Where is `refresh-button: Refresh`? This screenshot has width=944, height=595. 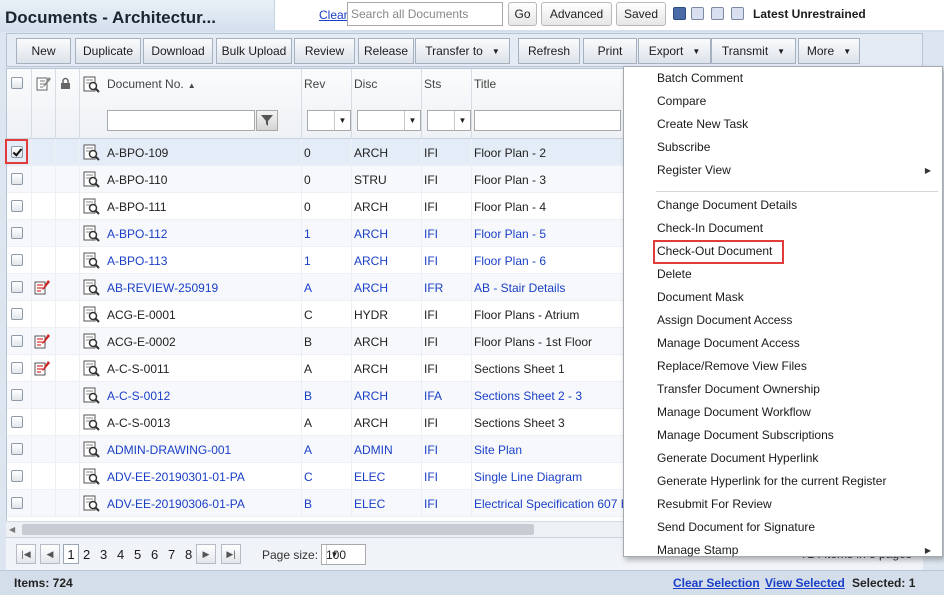 refresh-button: Refresh is located at coordinates (549, 51).